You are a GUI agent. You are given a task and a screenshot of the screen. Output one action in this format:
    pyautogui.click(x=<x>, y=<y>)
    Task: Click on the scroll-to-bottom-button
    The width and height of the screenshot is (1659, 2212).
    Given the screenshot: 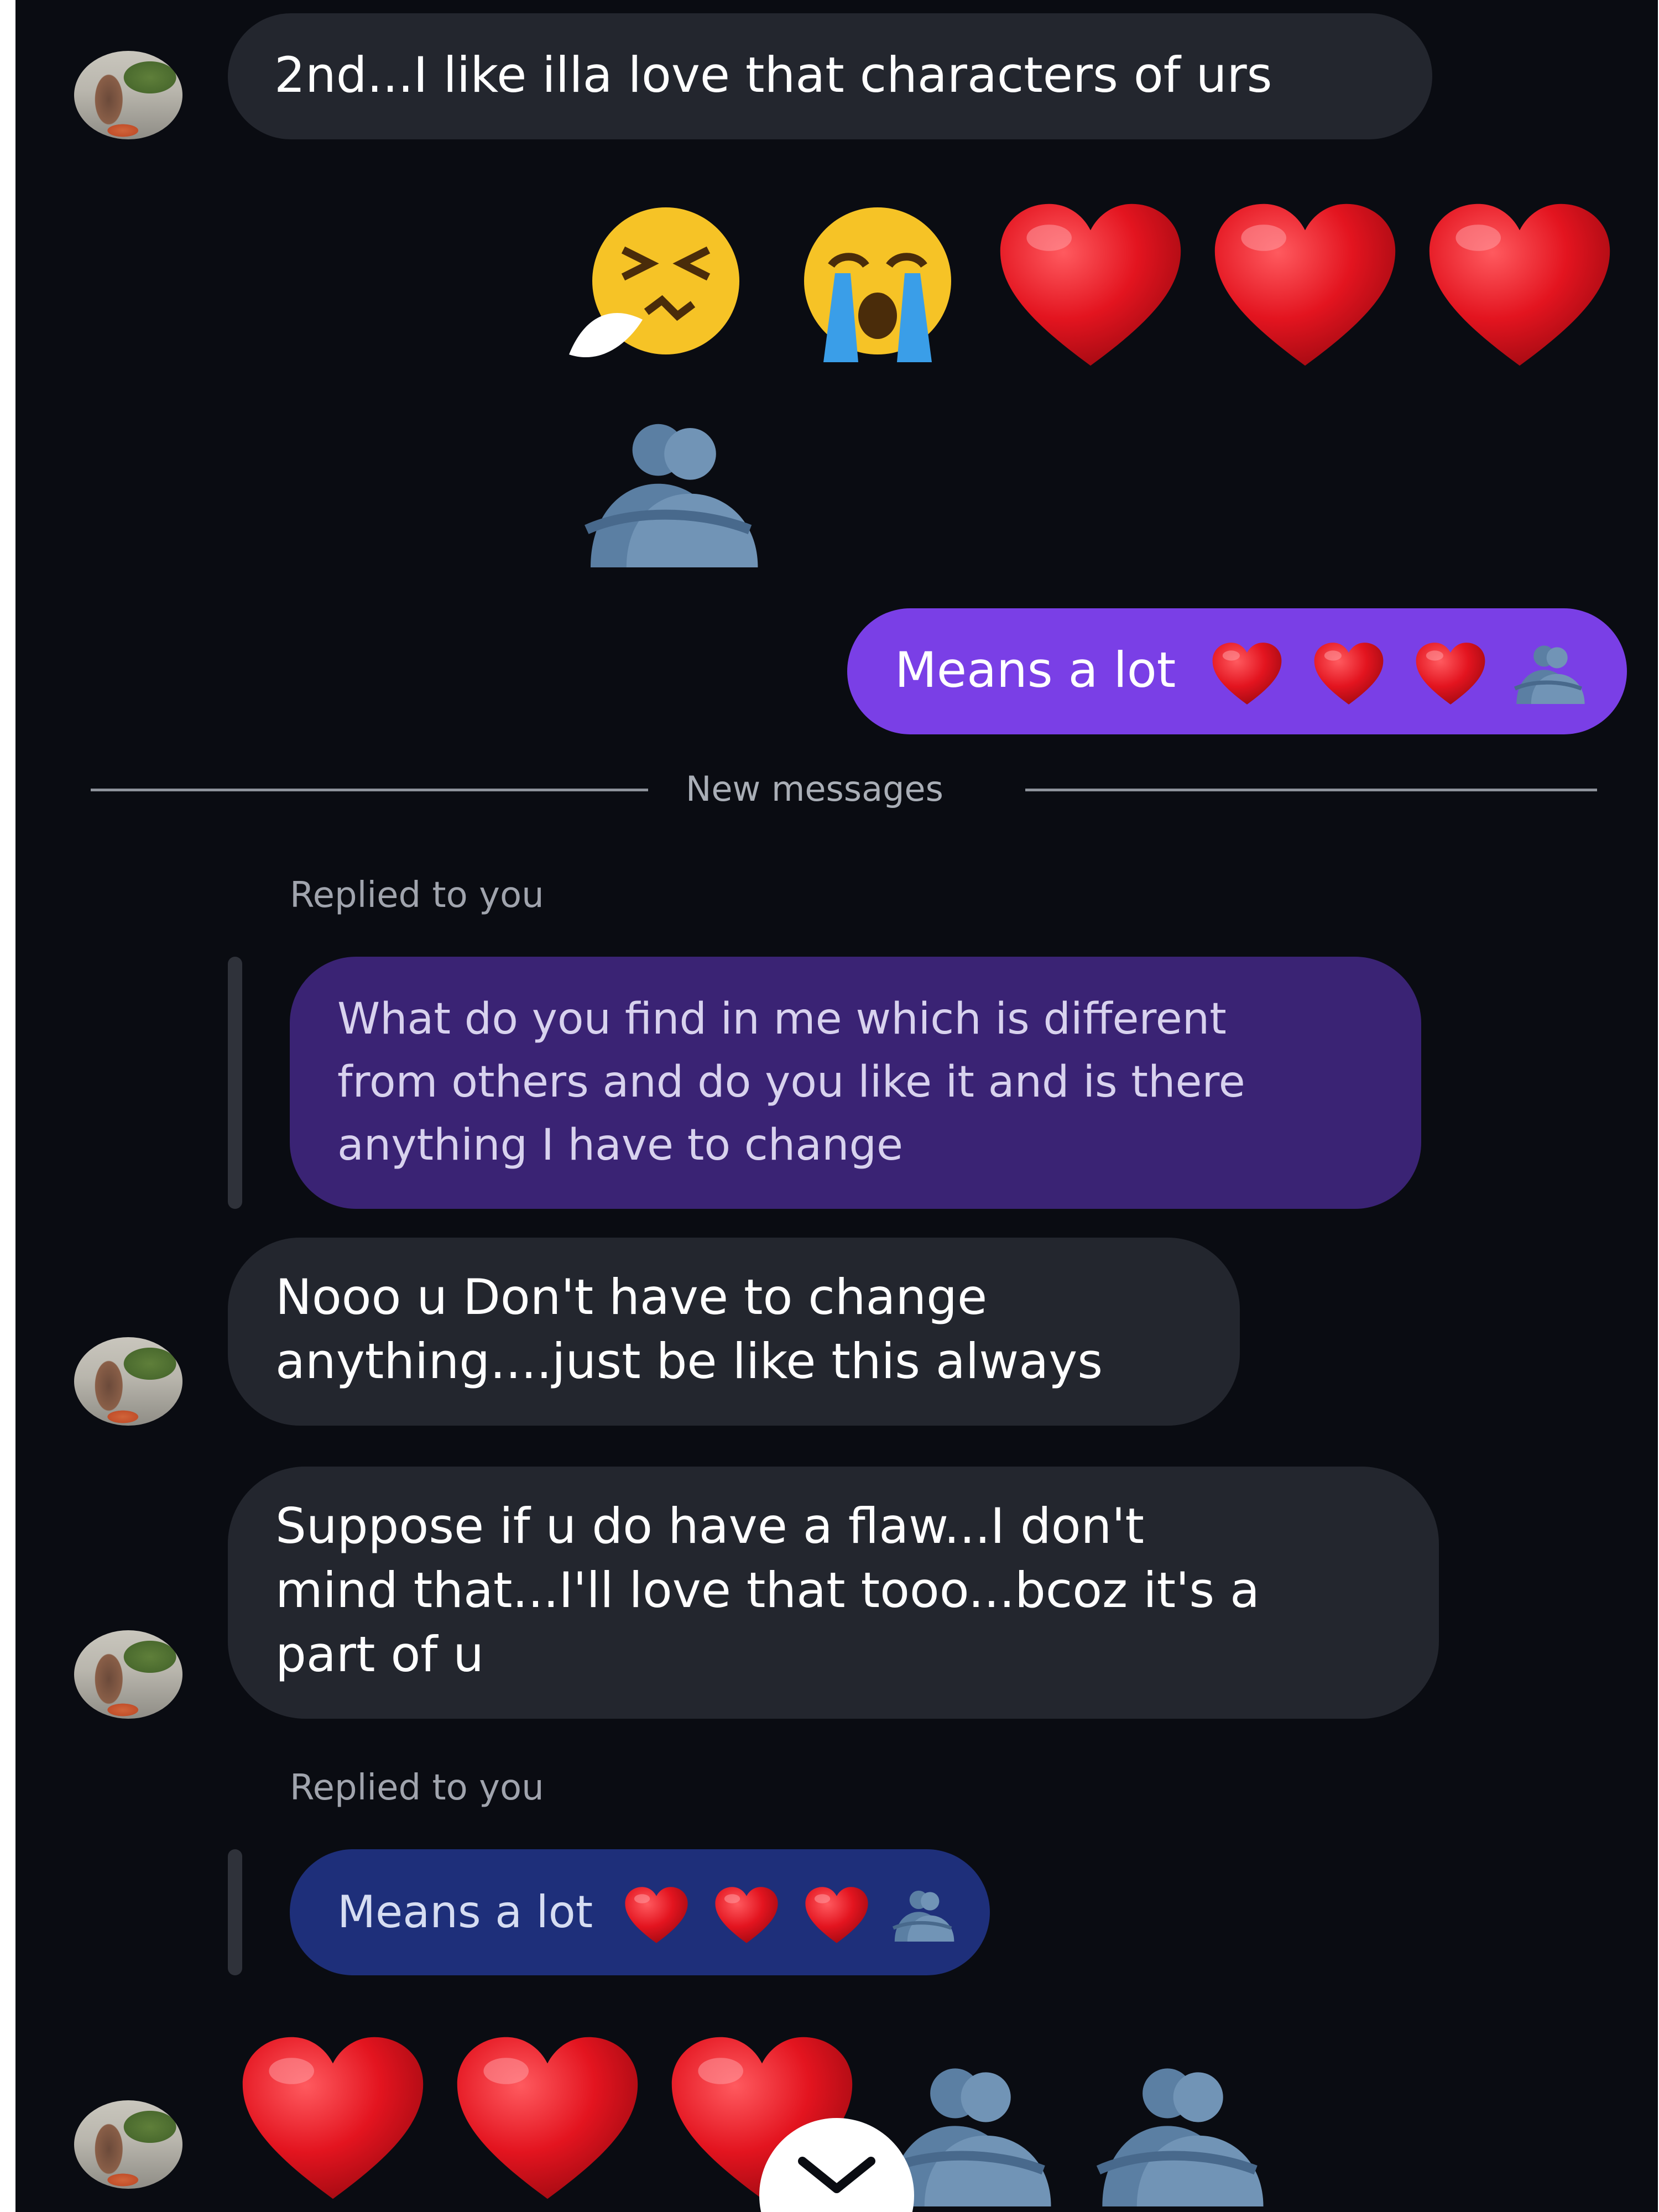 What is the action you would take?
    pyautogui.click(x=836, y=2165)
    